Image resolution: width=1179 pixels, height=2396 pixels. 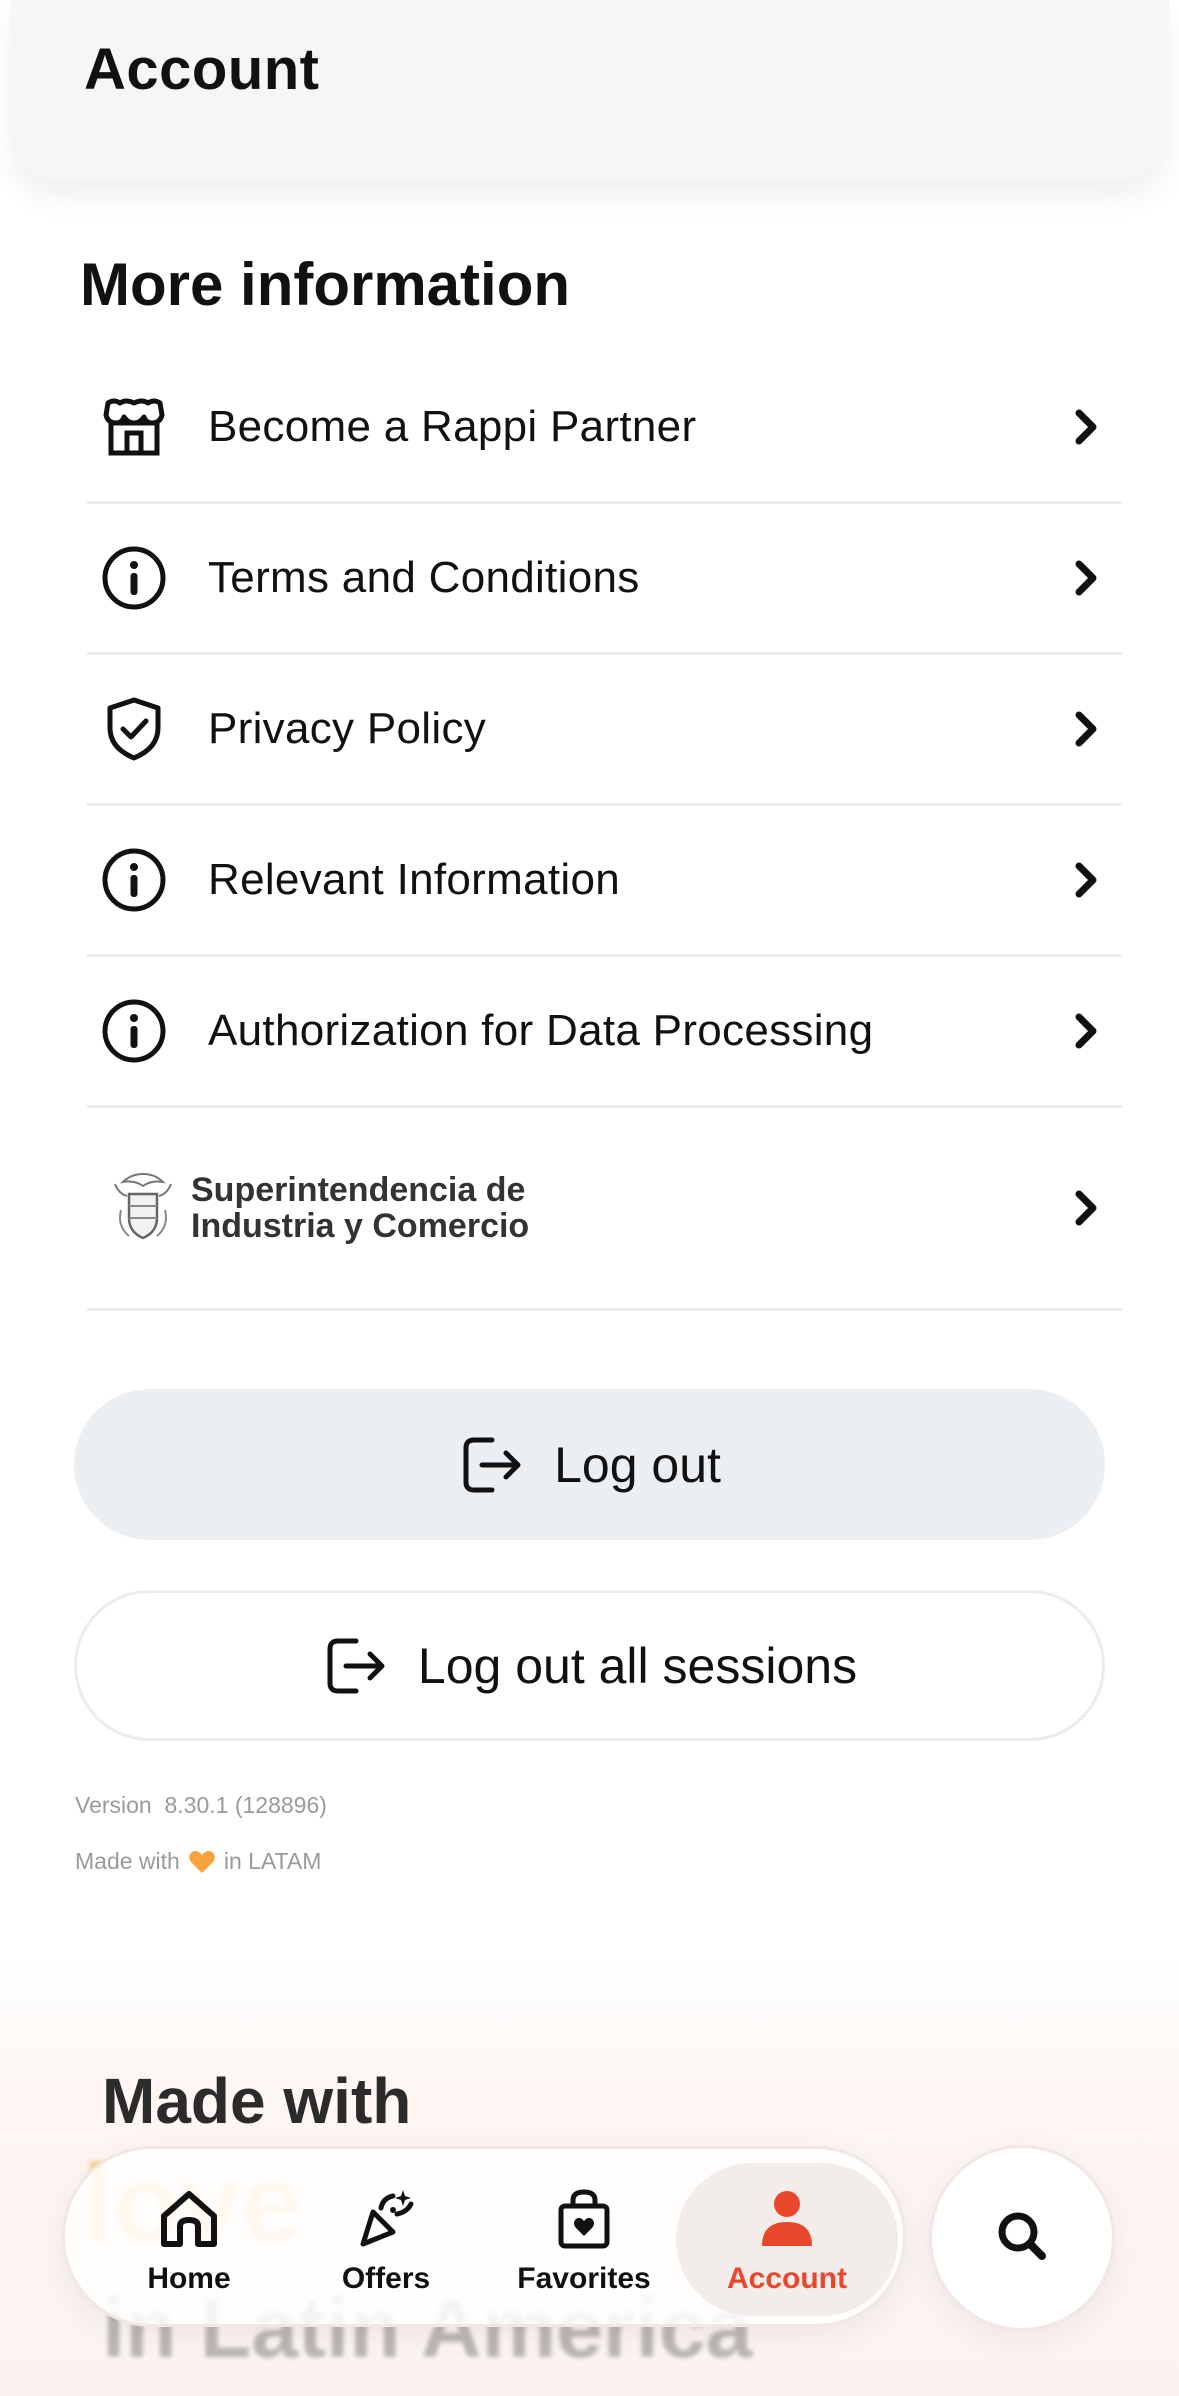 I want to click on menu-item-privacy: Privacy Policy, so click(x=604, y=730).